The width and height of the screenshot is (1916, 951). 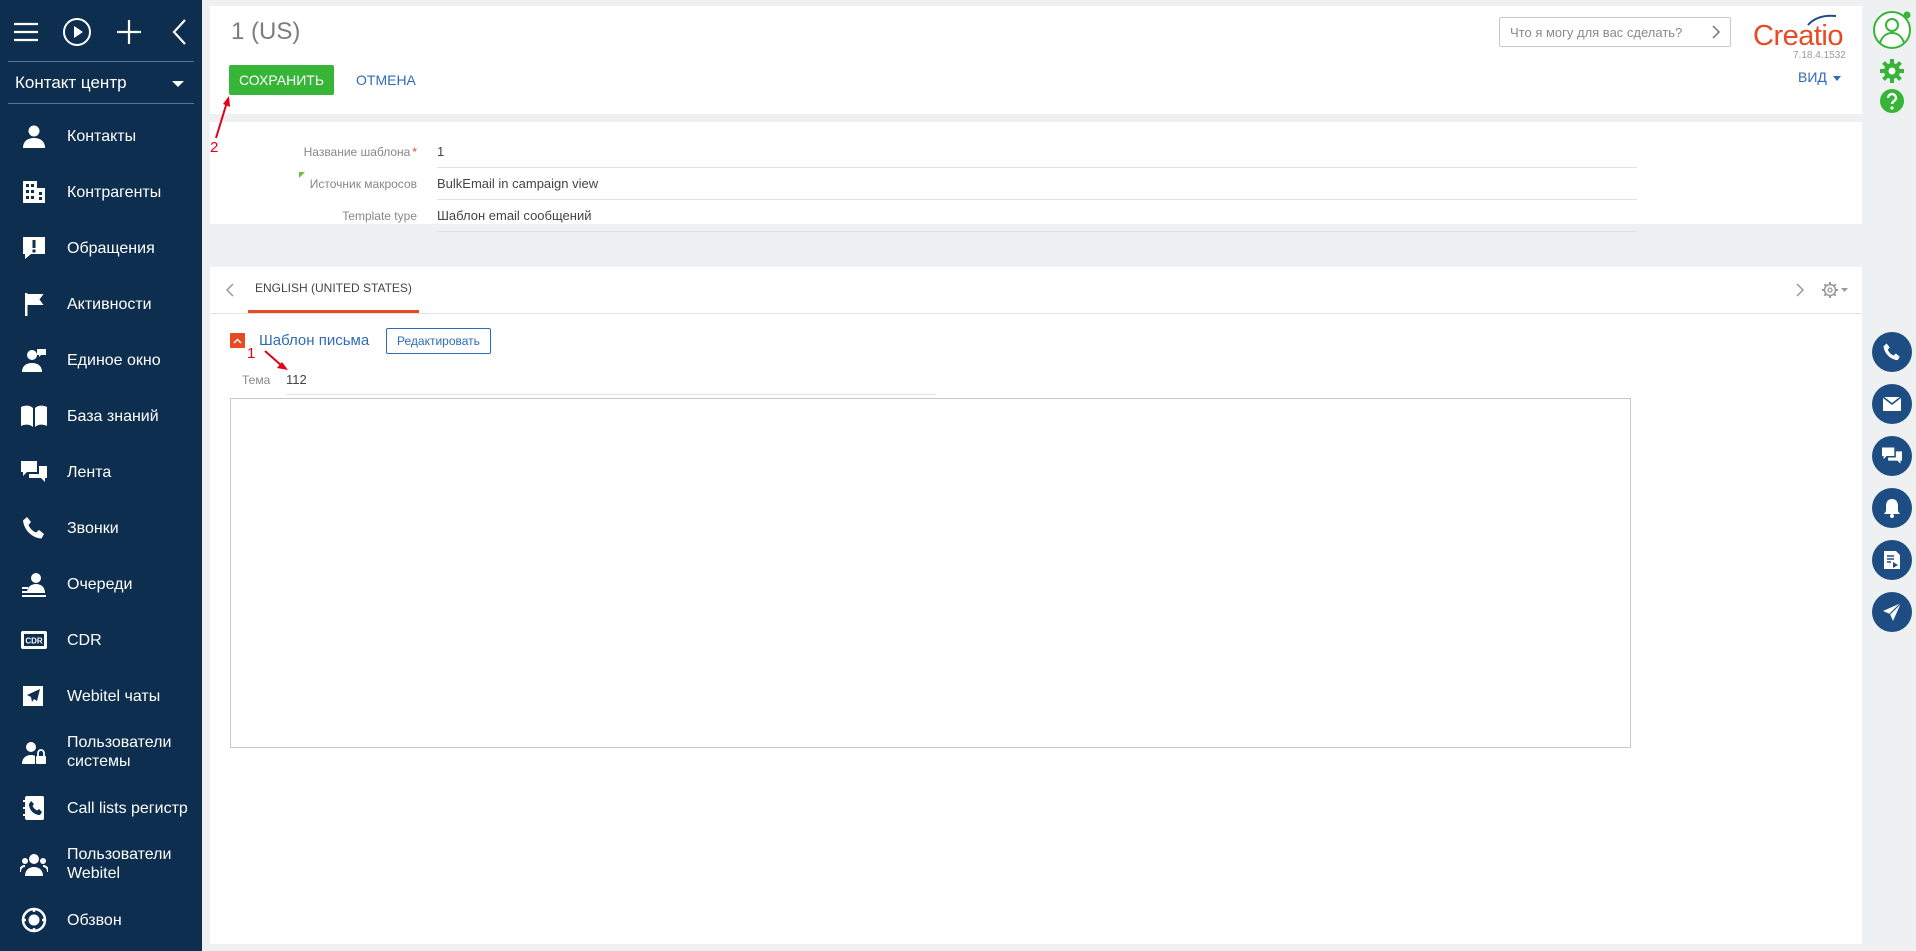 What do you see at coordinates (89, 472) in the screenshot?
I see `sidebar-item-label: Лента` at bounding box center [89, 472].